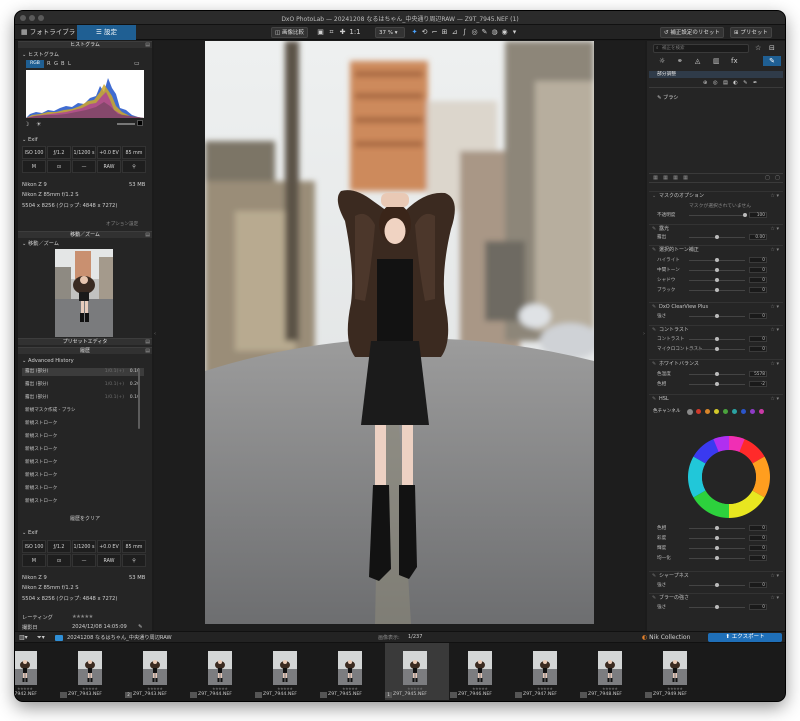 The height and width of the screenshot is (721, 800). I want to click on hsl-section: ✎ HSL ☆ ▾, so click(716, 398).